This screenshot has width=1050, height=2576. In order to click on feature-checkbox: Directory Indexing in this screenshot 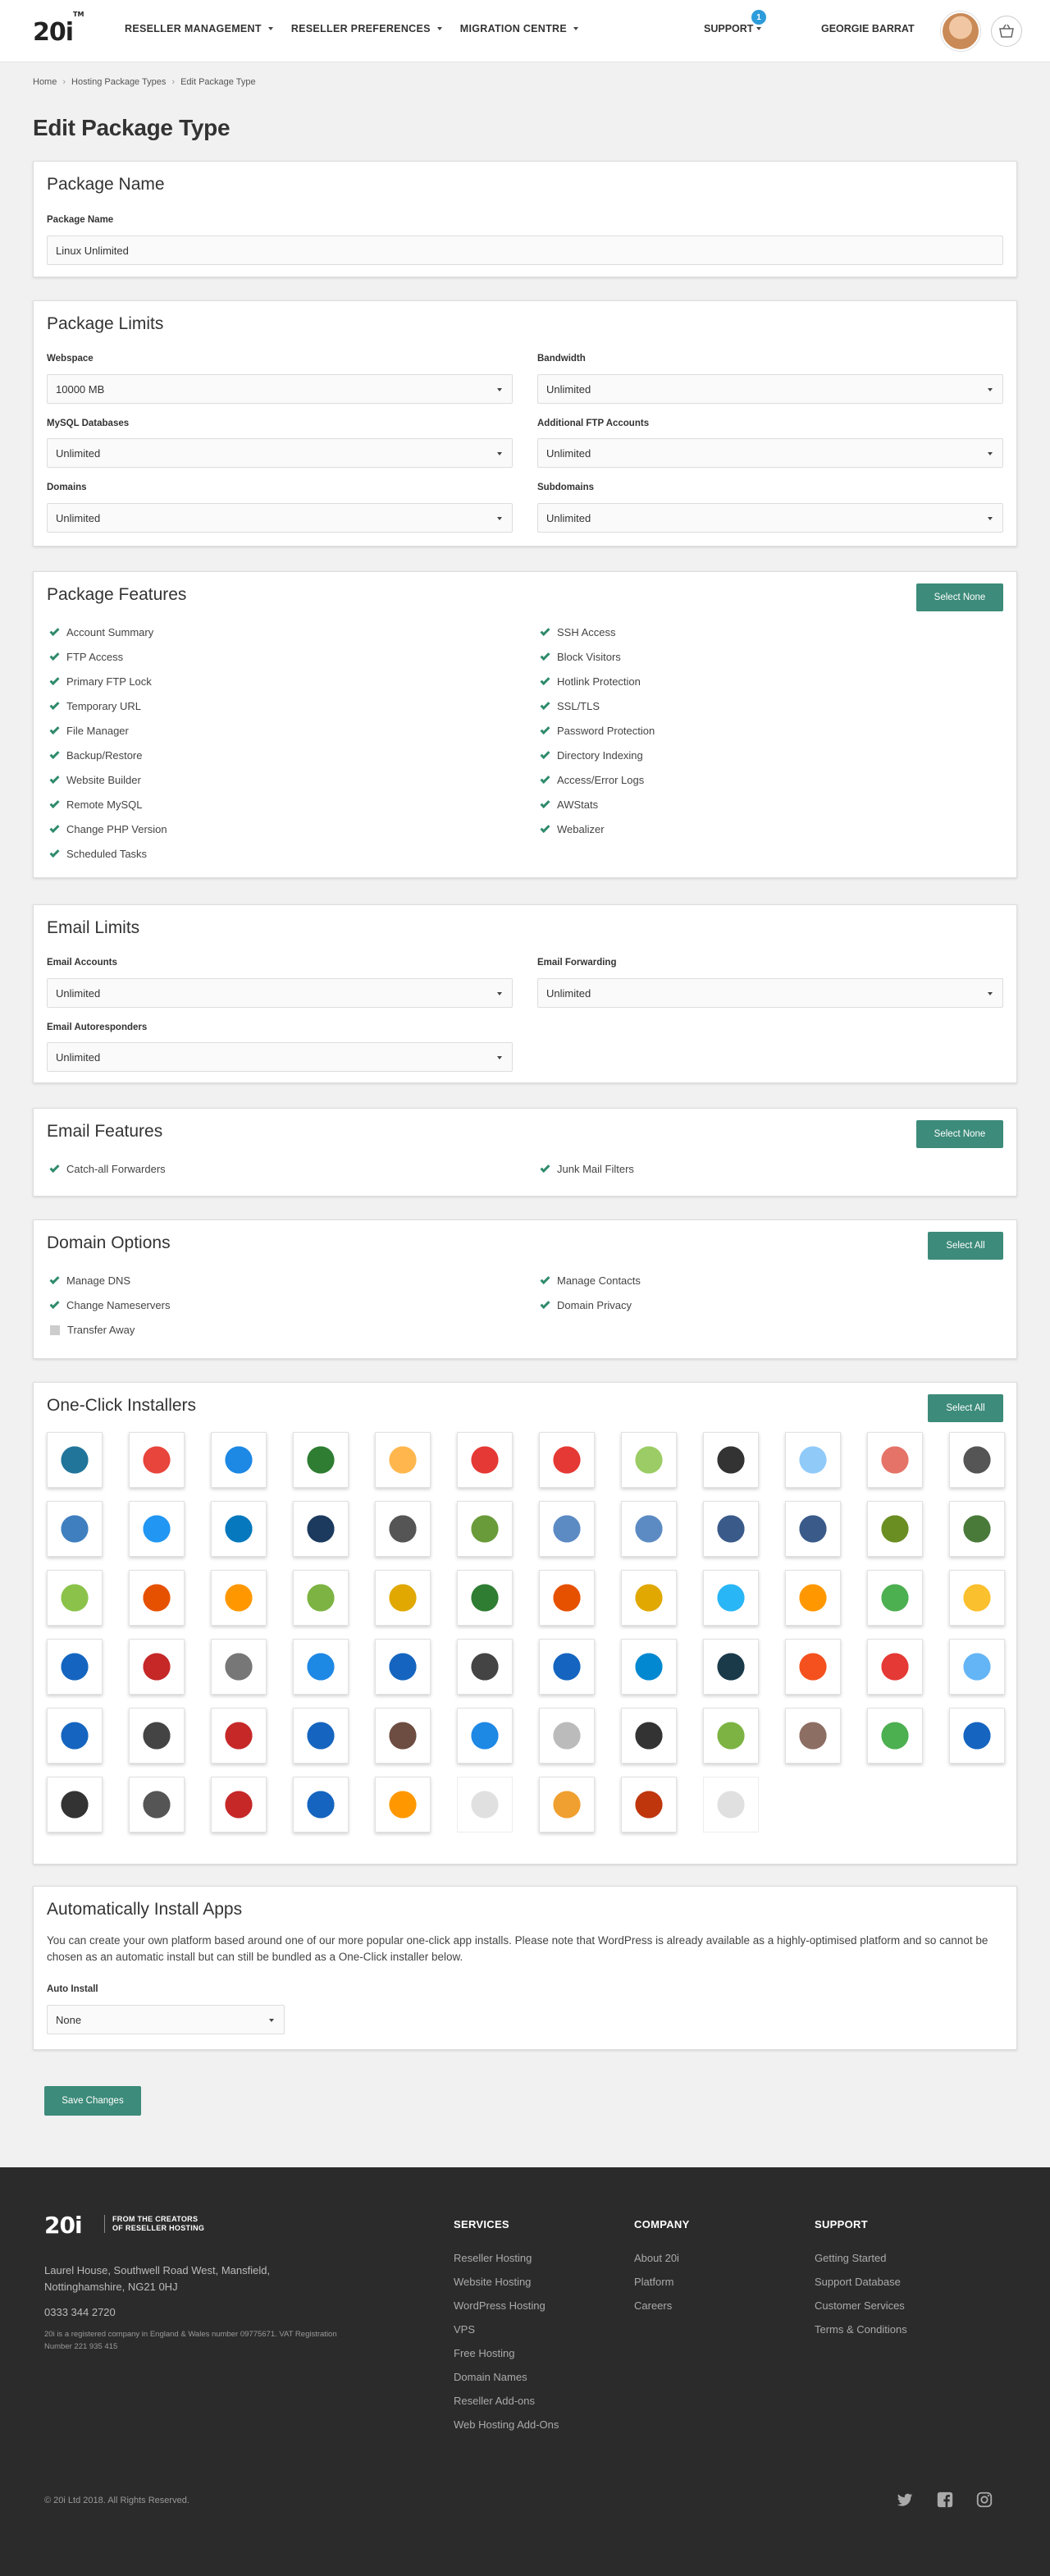, I will do `click(591, 755)`.